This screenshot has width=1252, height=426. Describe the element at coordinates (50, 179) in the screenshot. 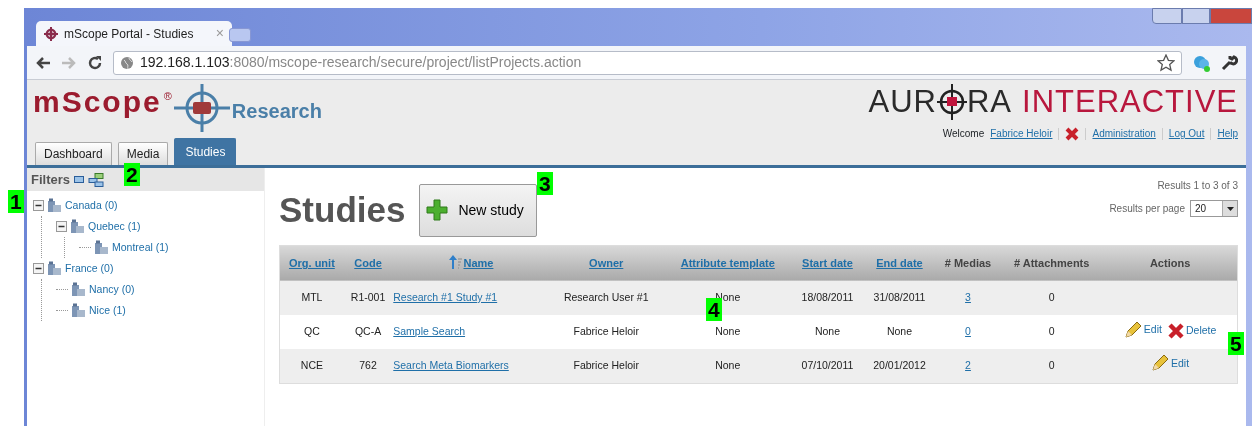

I see `filters-title: Filters` at that location.